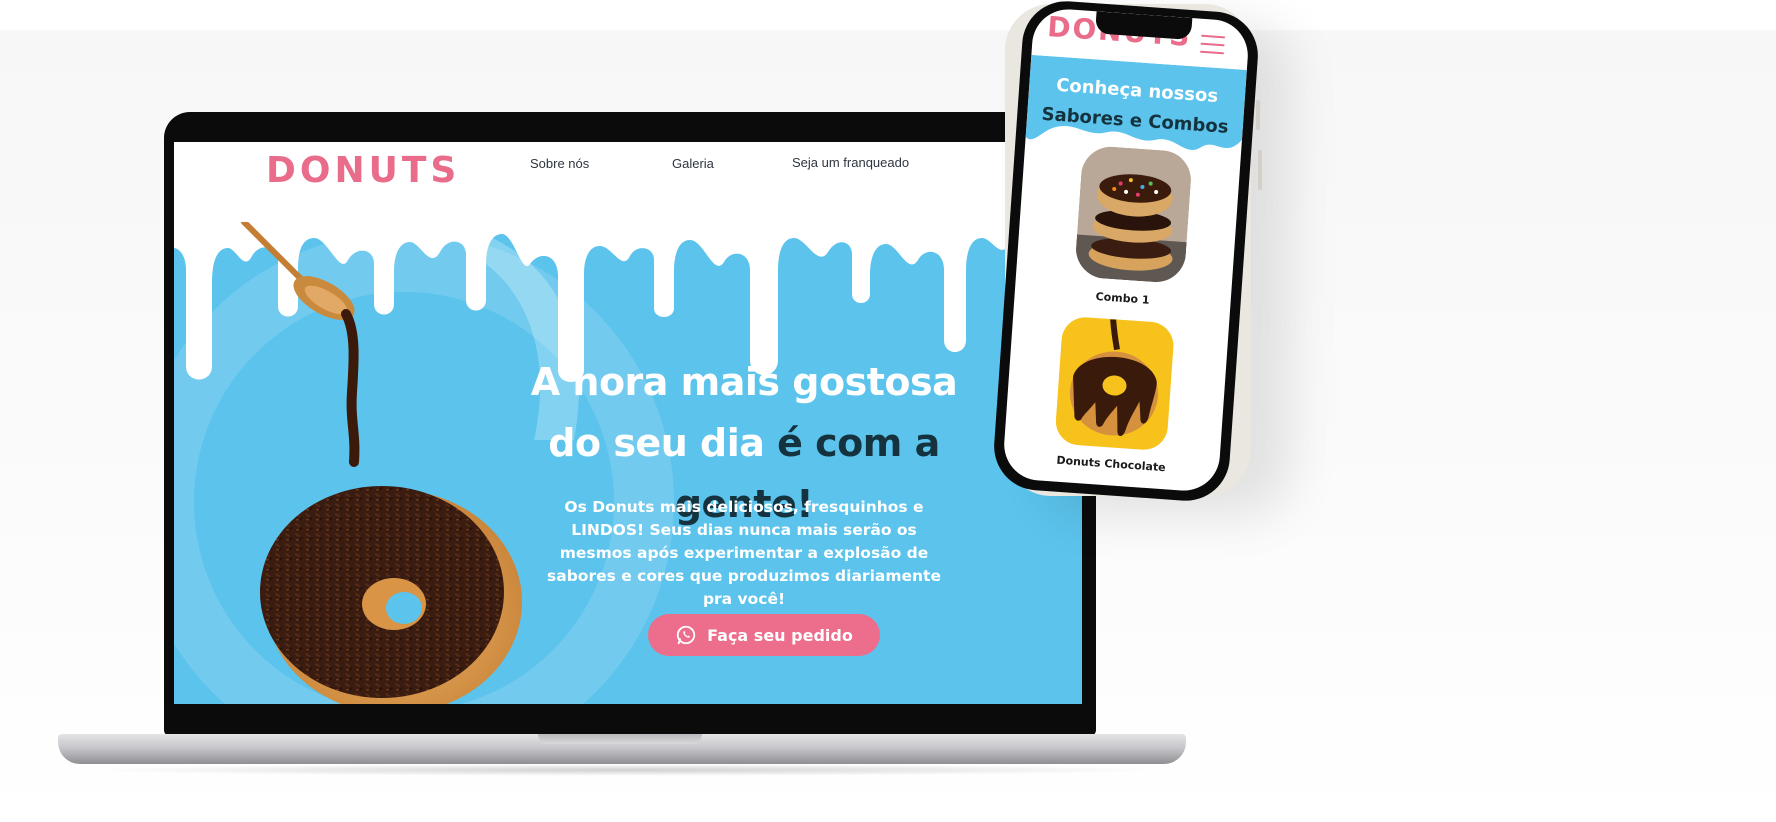 This screenshot has width=1776, height=822. Describe the element at coordinates (872, 162) in the screenshot. I see `nav-link-franqueado: Seja um franqueado` at that location.